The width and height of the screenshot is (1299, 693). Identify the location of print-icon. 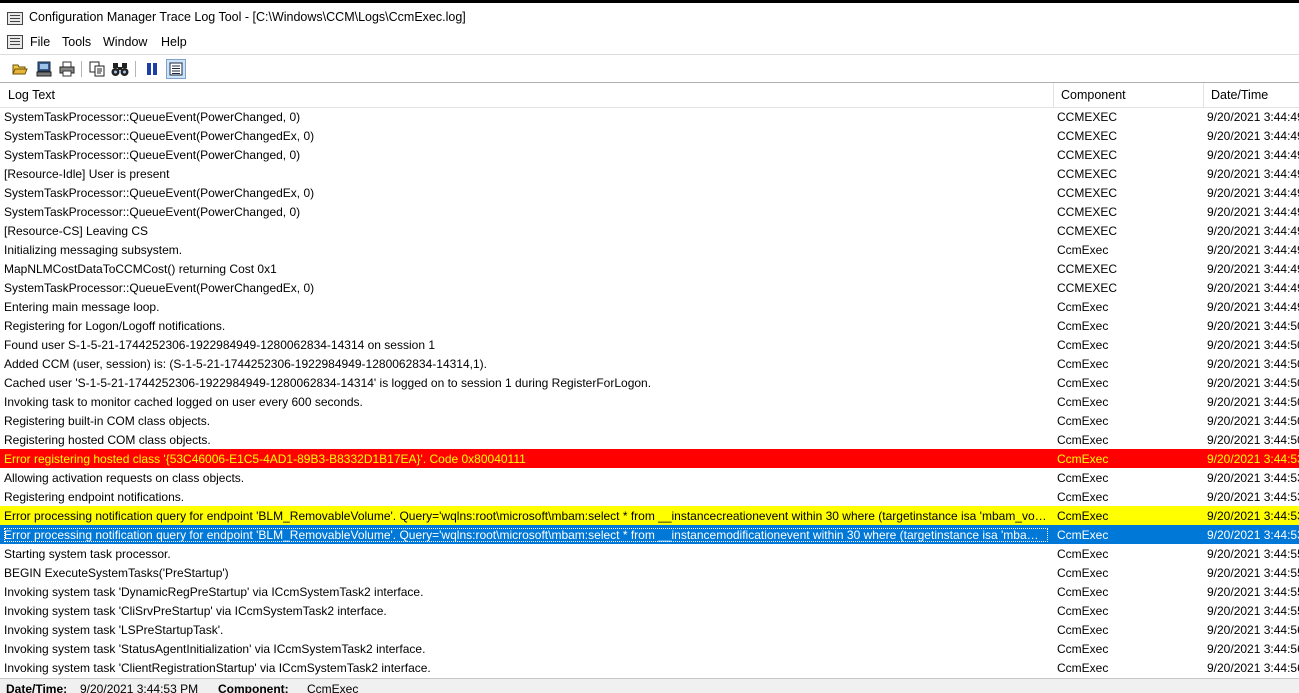
(67, 69).